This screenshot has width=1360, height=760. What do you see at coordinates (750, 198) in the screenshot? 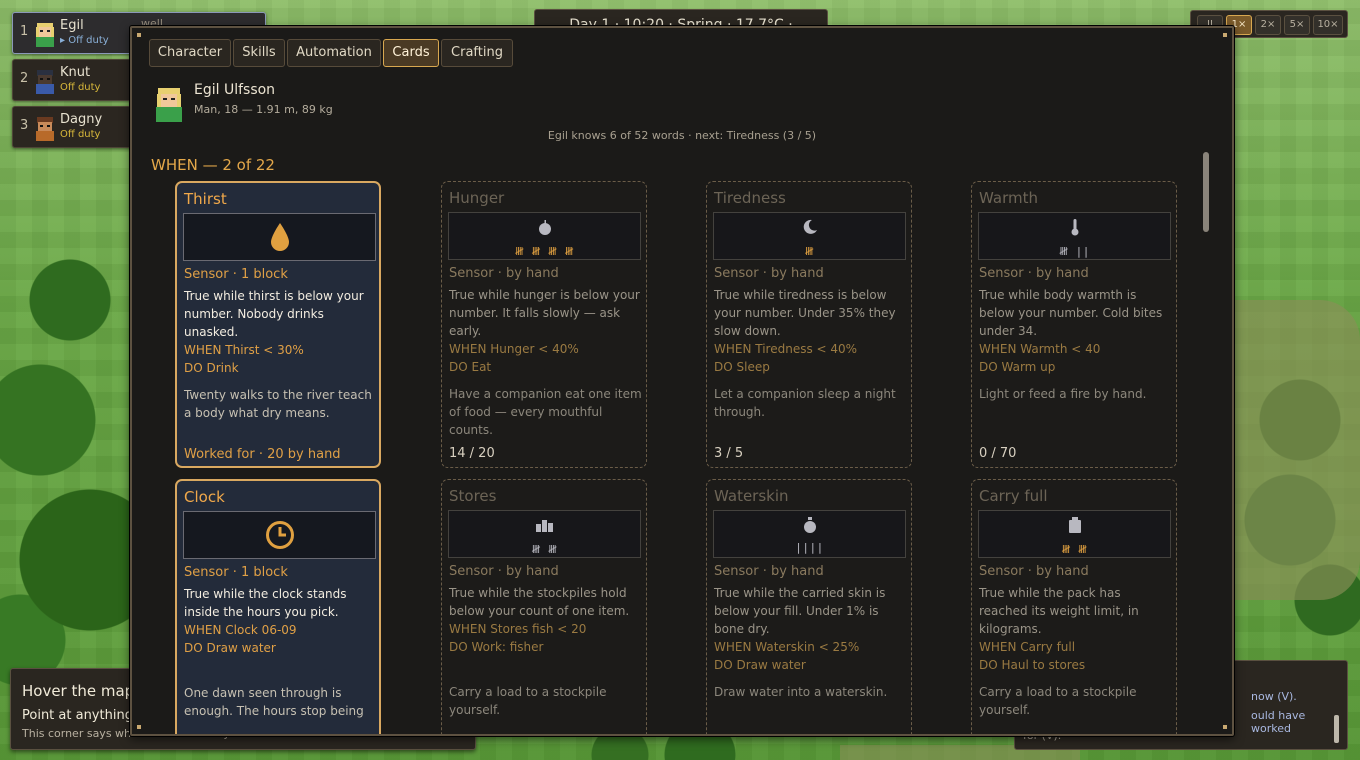
I see `card-title: Tiredness` at bounding box center [750, 198].